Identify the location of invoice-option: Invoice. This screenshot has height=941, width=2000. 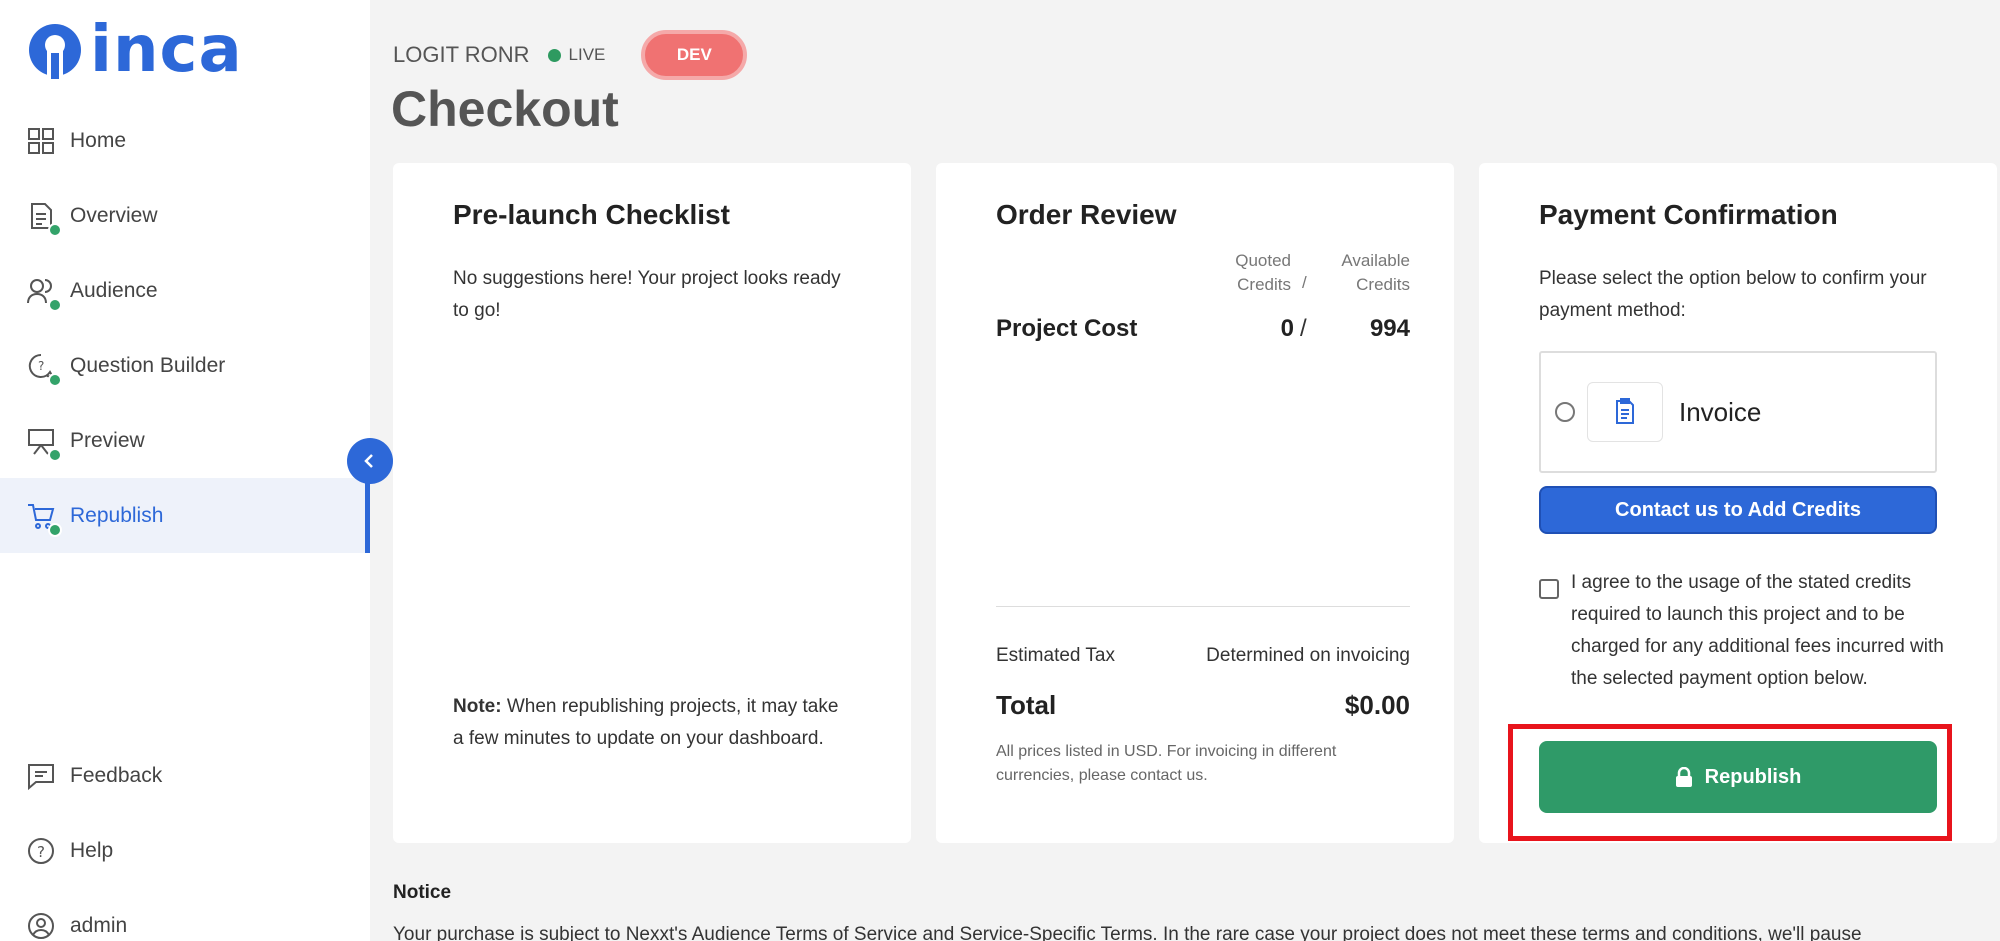
(1738, 412).